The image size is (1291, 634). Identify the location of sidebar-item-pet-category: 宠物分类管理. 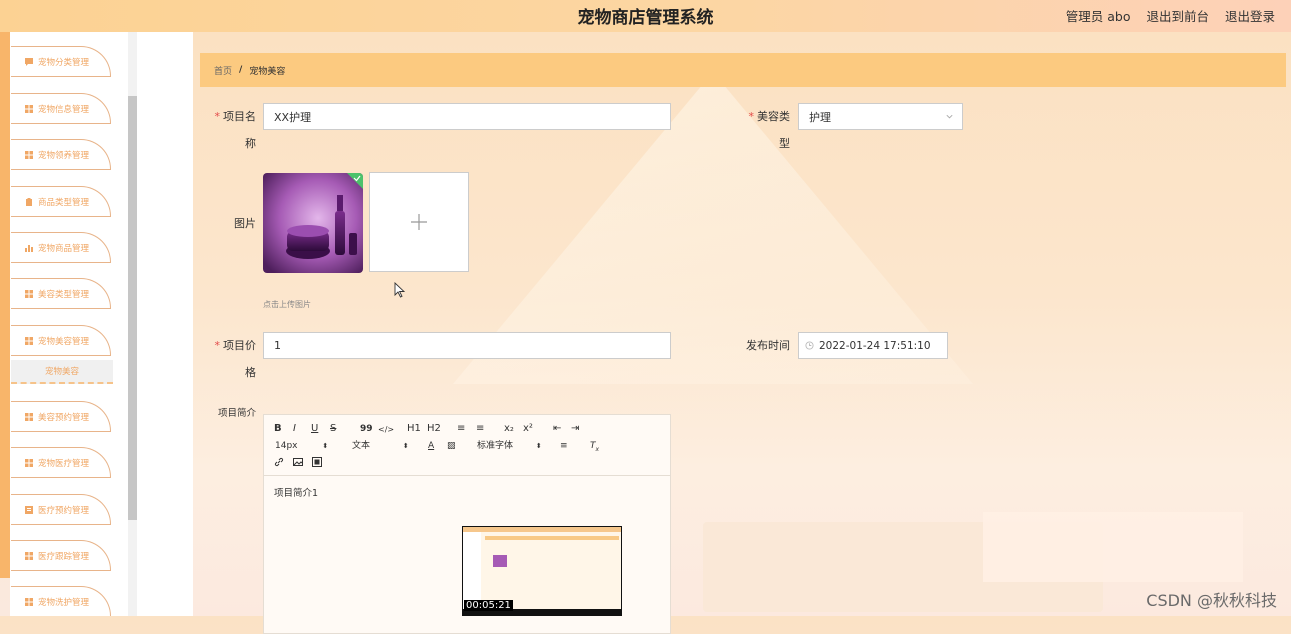
(61, 61).